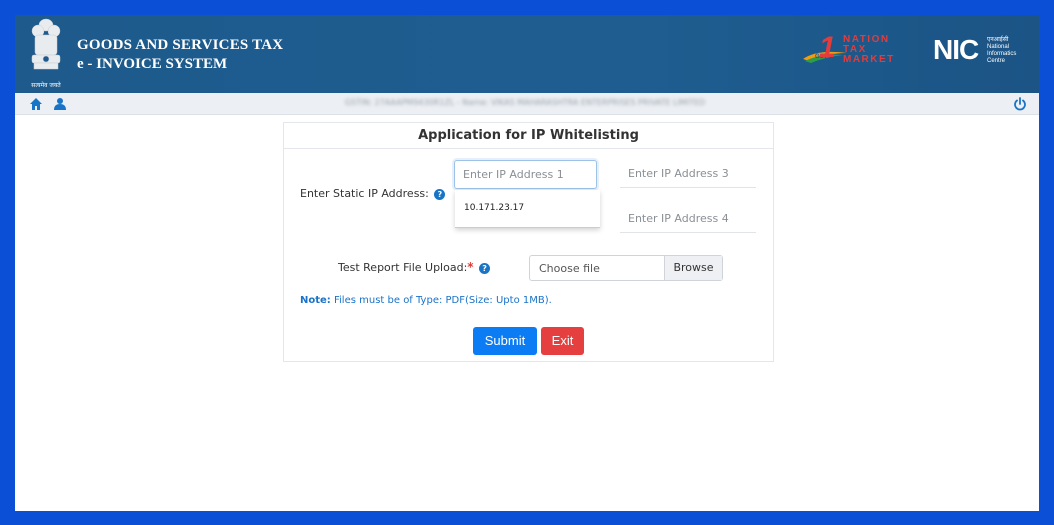  I want to click on home-icon, so click(36, 104).